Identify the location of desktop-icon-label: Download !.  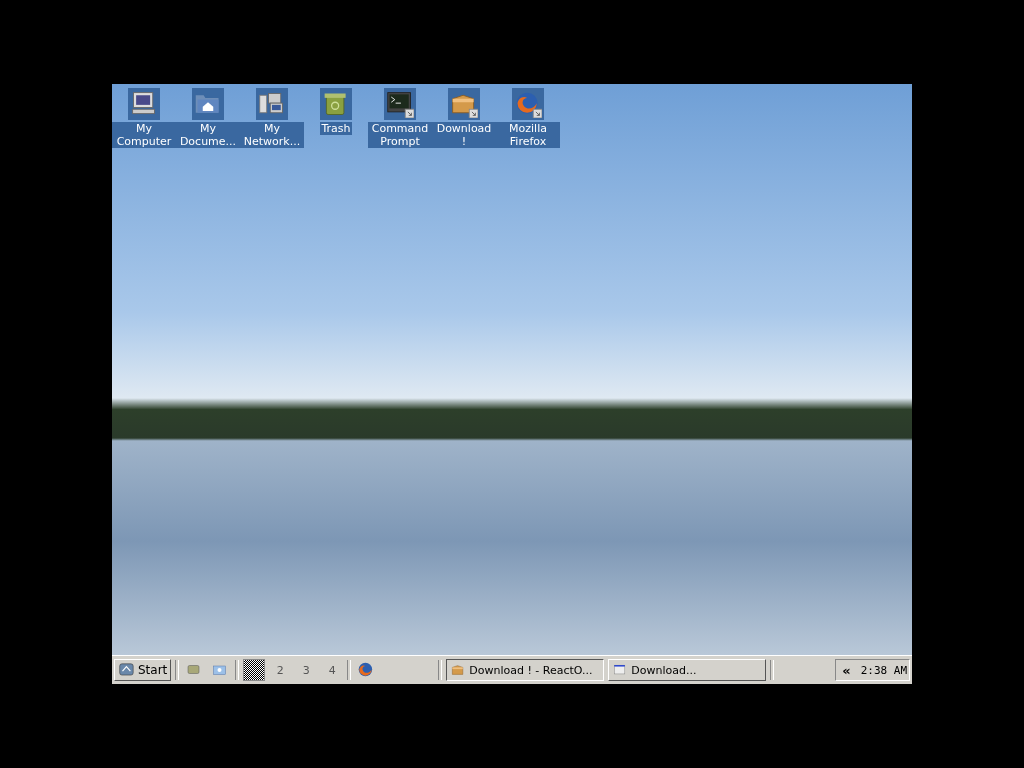
(464, 135).